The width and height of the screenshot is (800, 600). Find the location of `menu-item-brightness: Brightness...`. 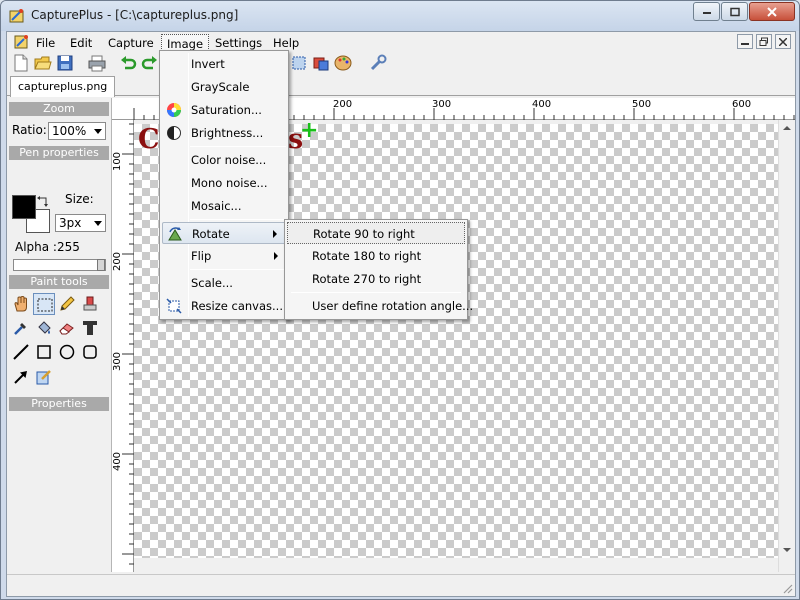

menu-item-brightness: Brightness... is located at coordinates (224, 133).